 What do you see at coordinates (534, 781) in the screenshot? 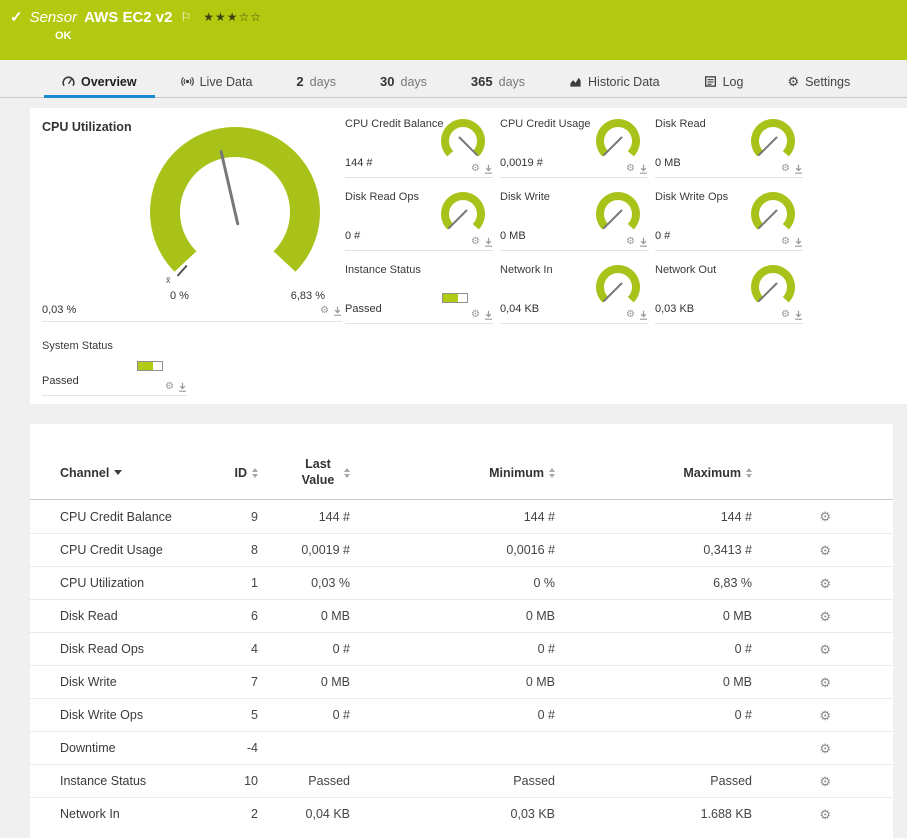
I see `minimum-value: Passed` at bounding box center [534, 781].